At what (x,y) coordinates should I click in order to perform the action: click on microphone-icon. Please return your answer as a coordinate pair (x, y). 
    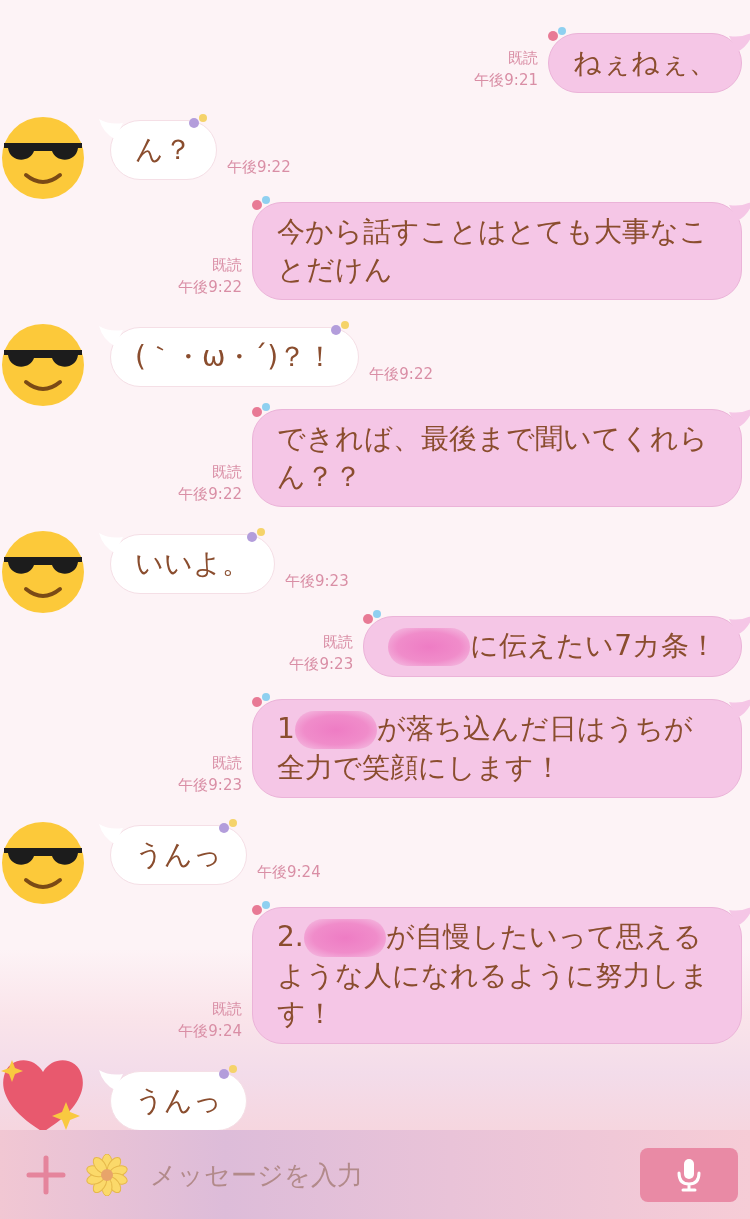
    Looking at the image, I should click on (689, 1174).